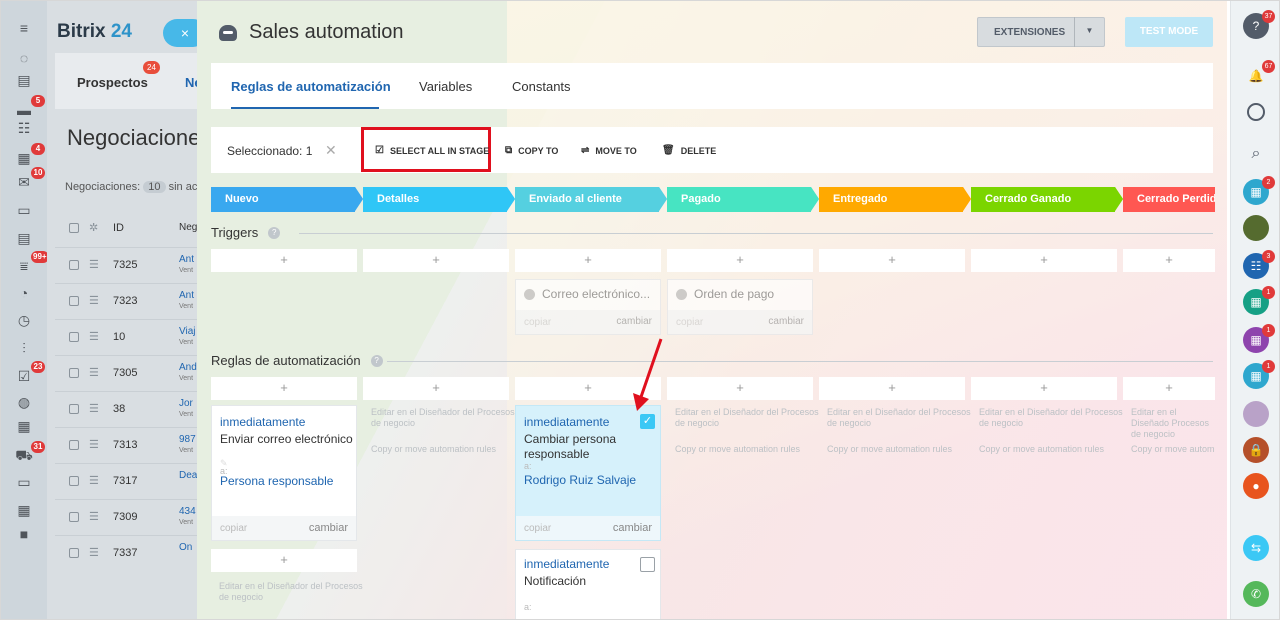  I want to click on rule-checkbox-checked: ✓, so click(647, 421).